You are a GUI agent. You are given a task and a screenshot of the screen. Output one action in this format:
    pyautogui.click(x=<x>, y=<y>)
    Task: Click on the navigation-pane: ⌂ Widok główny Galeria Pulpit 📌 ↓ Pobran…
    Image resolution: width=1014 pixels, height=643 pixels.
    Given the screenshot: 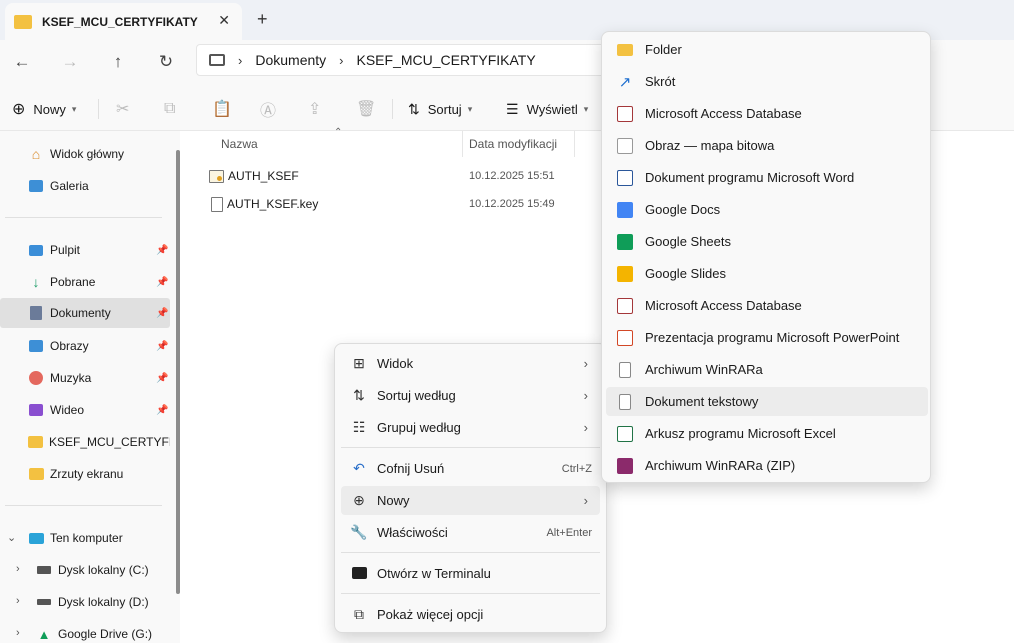 What is the action you would take?
    pyautogui.click(x=90, y=387)
    